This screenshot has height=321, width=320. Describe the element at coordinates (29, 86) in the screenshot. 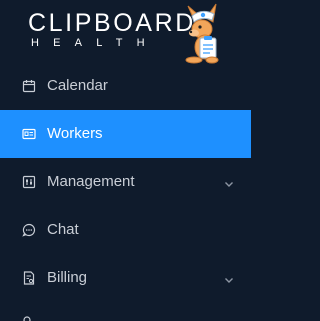

I see `calendar-icon` at that location.